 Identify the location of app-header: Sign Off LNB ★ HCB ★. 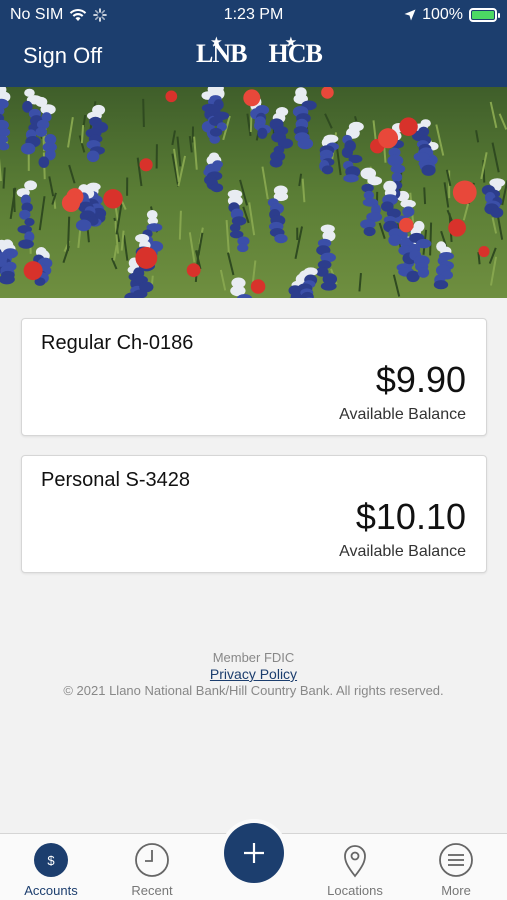
(253, 58).